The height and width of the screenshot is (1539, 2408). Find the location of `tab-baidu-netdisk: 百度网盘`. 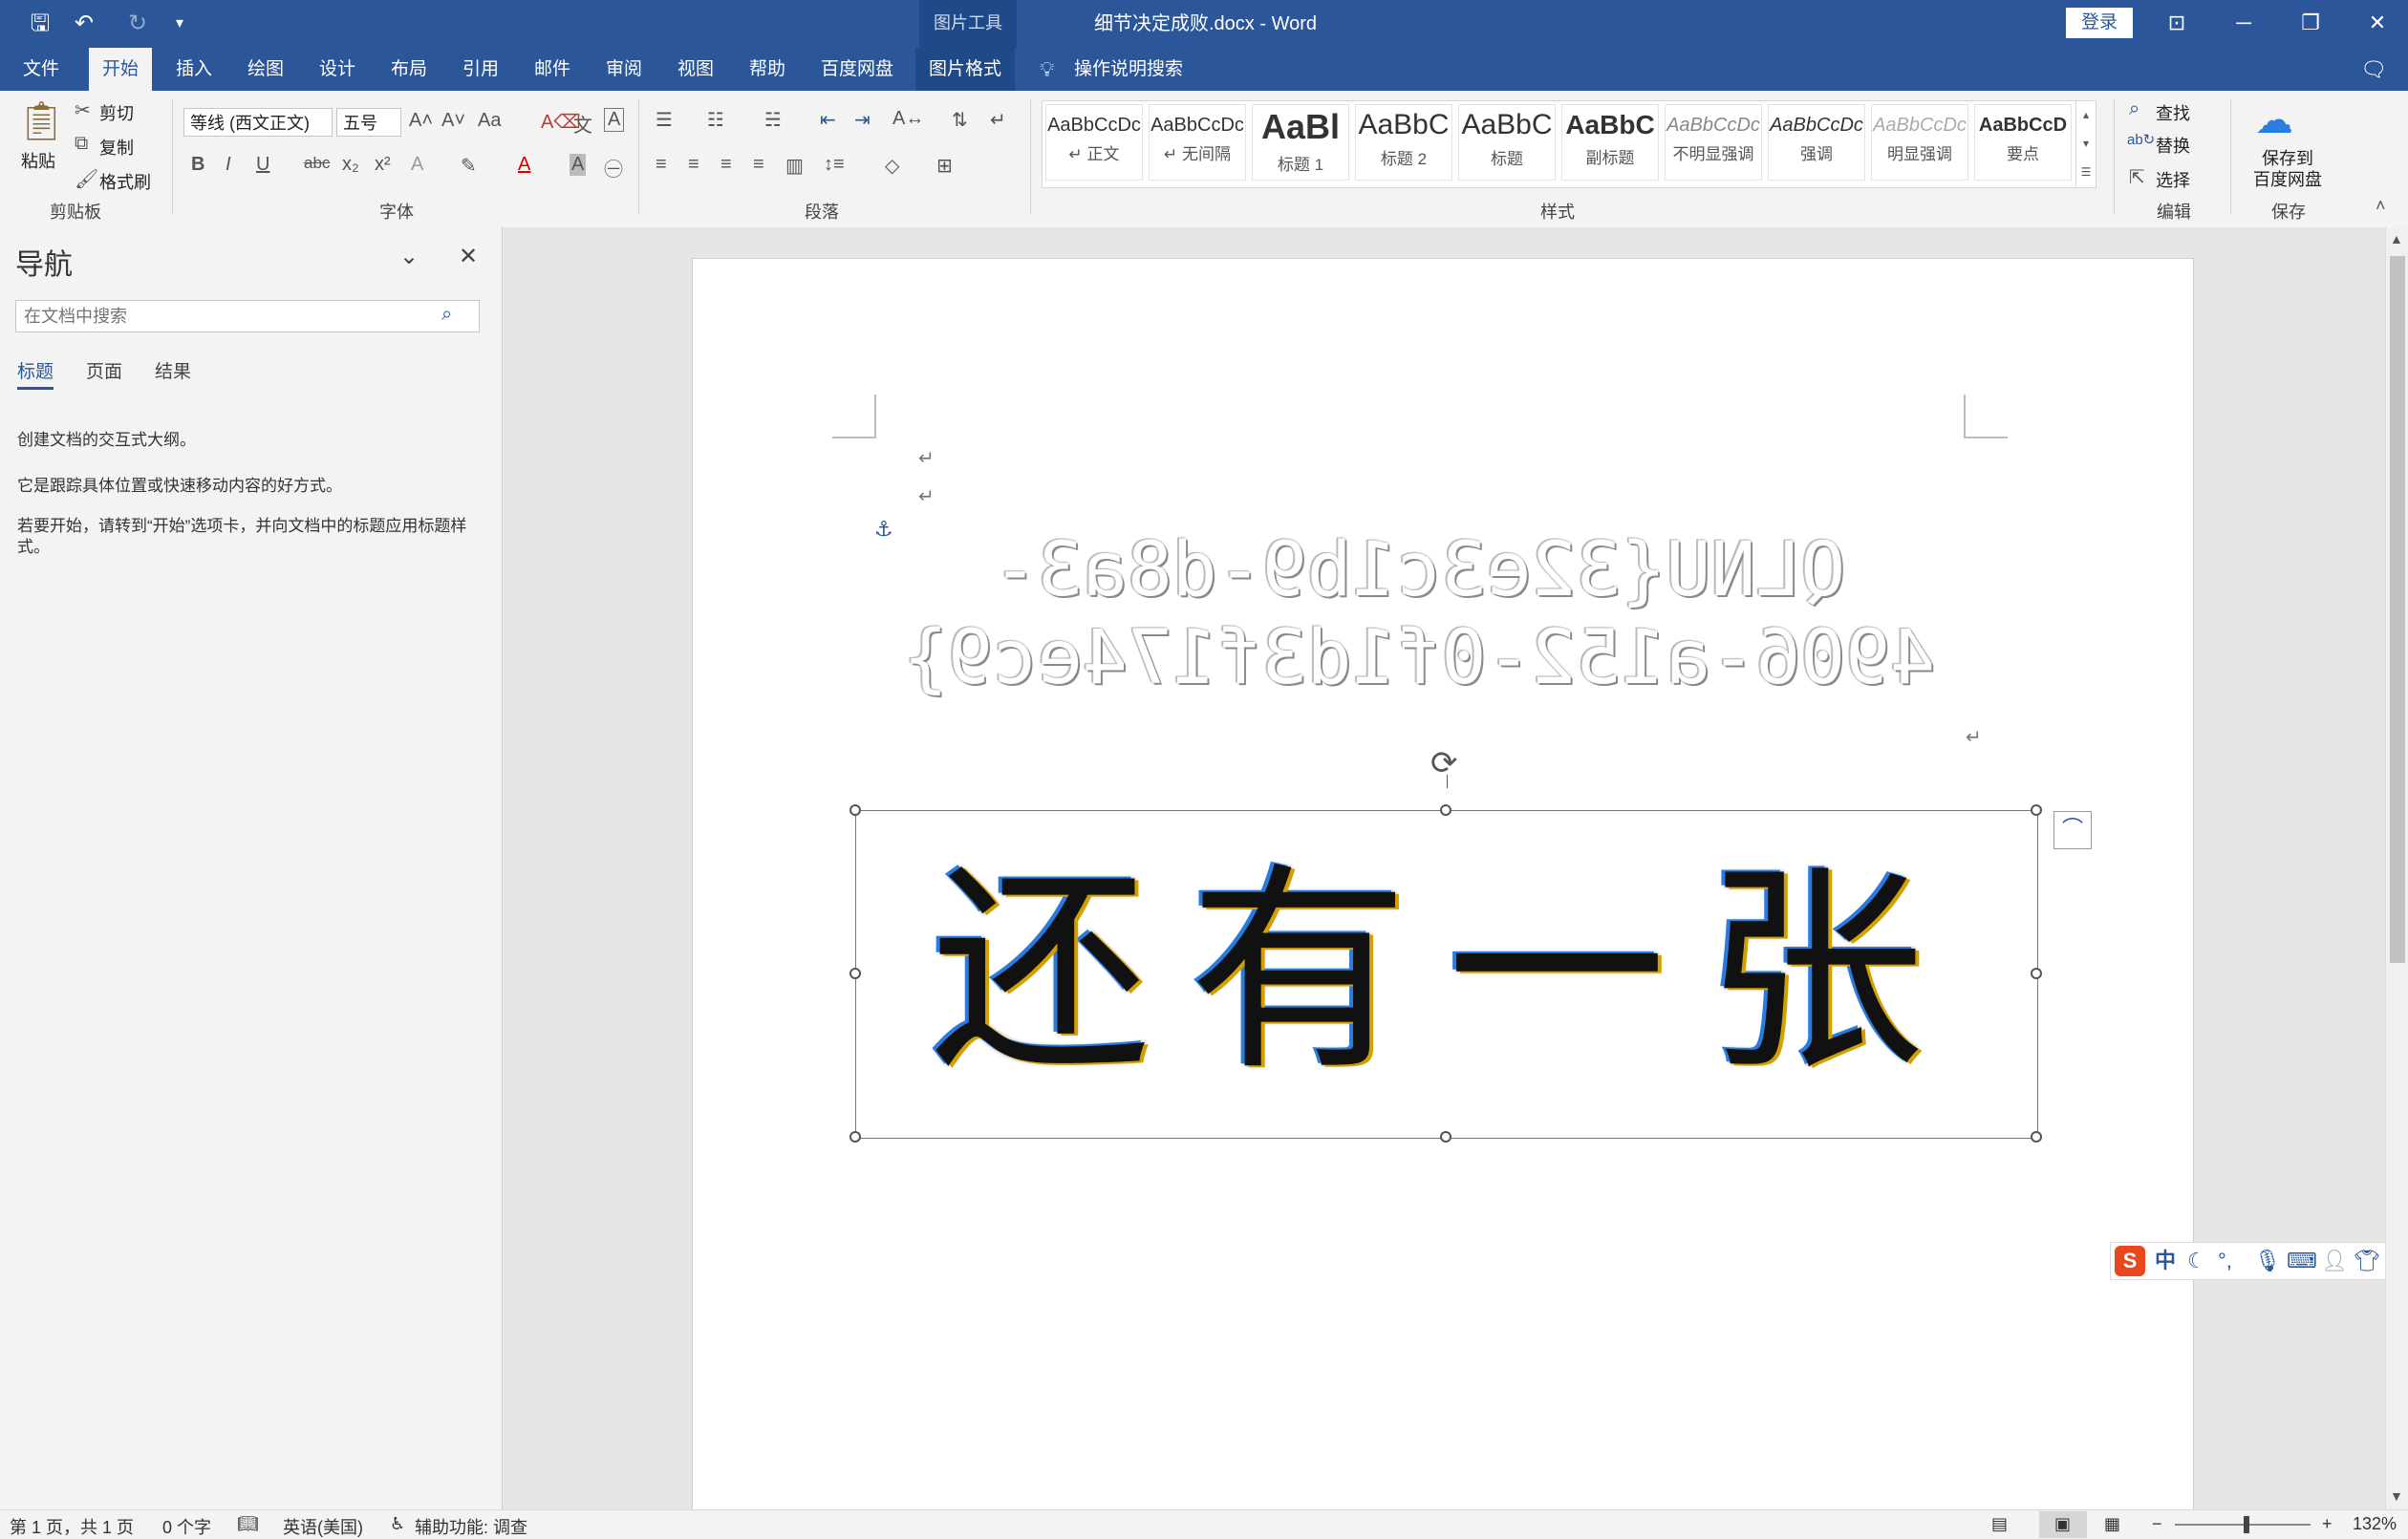

tab-baidu-netdisk: 百度网盘 is located at coordinates (857, 69).